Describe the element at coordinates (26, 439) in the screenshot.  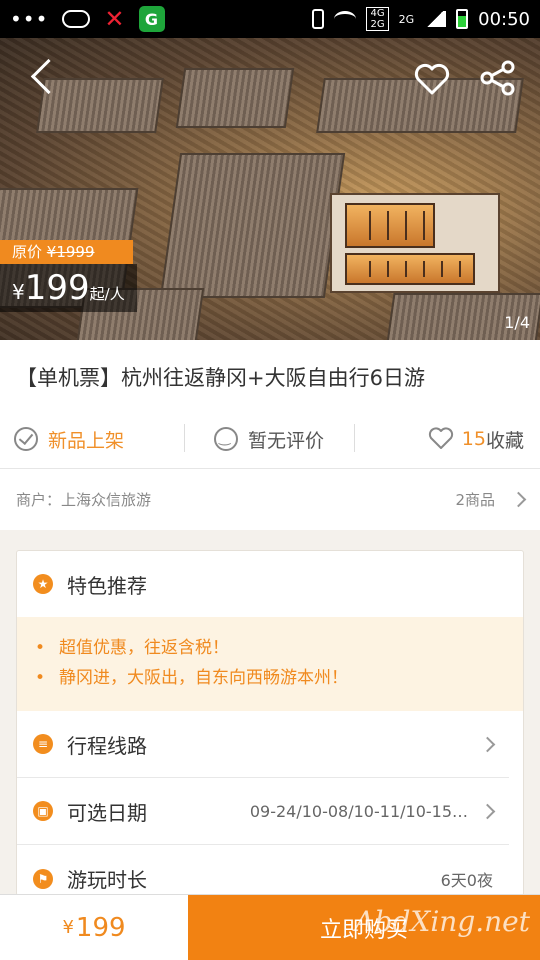
I see `check-circle-icon` at that location.